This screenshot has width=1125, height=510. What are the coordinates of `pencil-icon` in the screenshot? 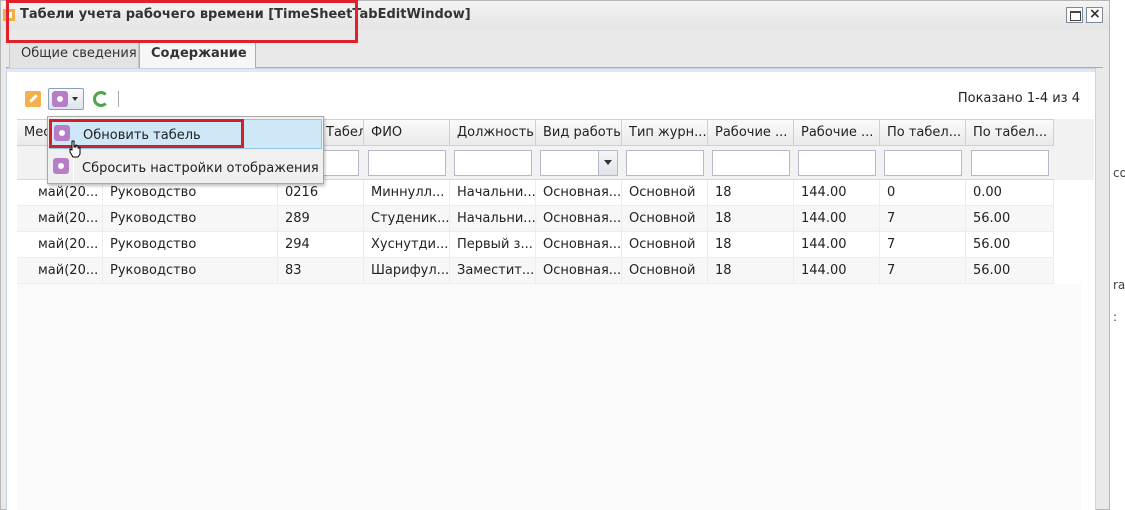 It's located at (33, 99).